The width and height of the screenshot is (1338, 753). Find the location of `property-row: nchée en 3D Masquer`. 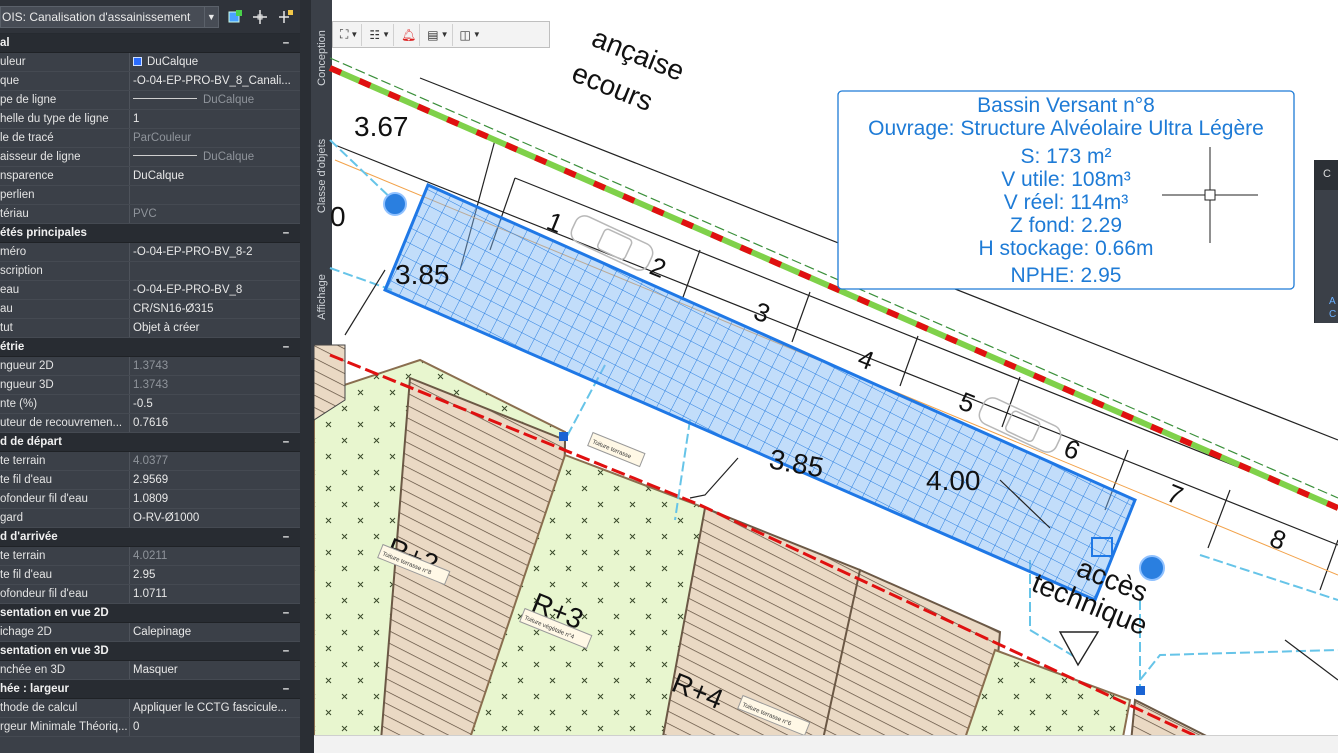

property-row: nchée en 3D Masquer is located at coordinates (150, 670).